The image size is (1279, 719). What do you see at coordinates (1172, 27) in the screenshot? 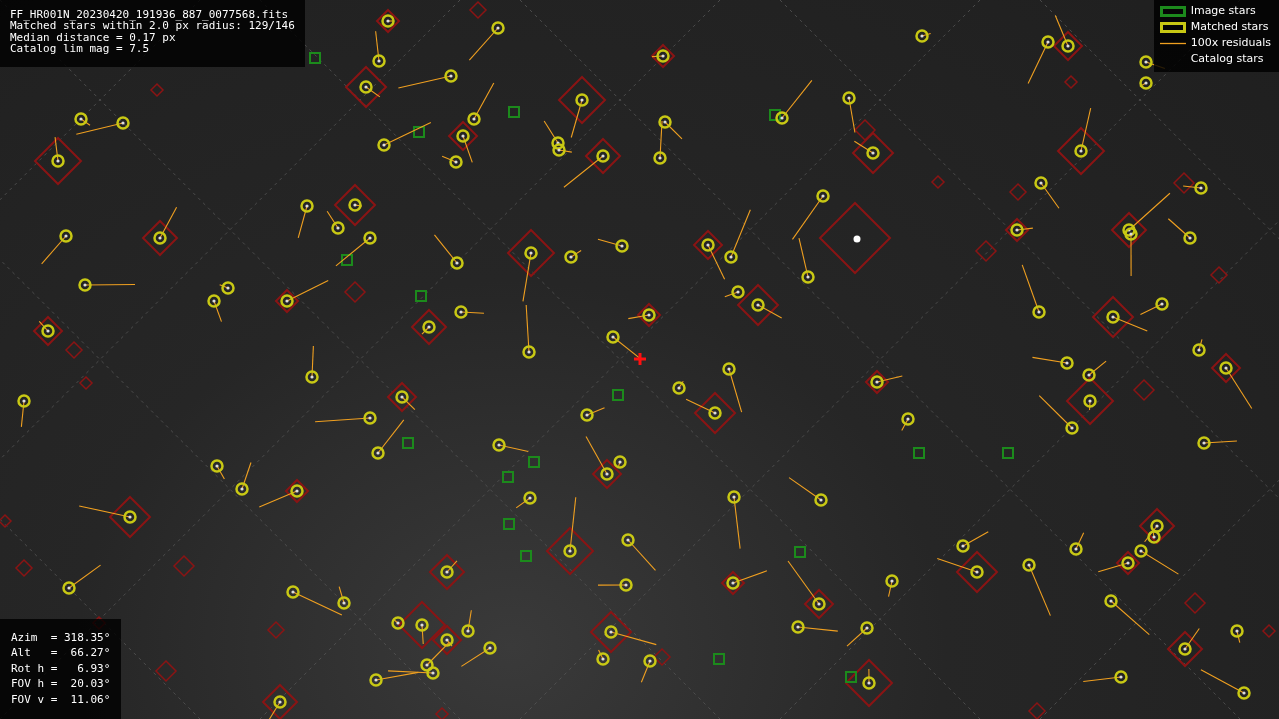
I see `matched-star-swatch-icon` at bounding box center [1172, 27].